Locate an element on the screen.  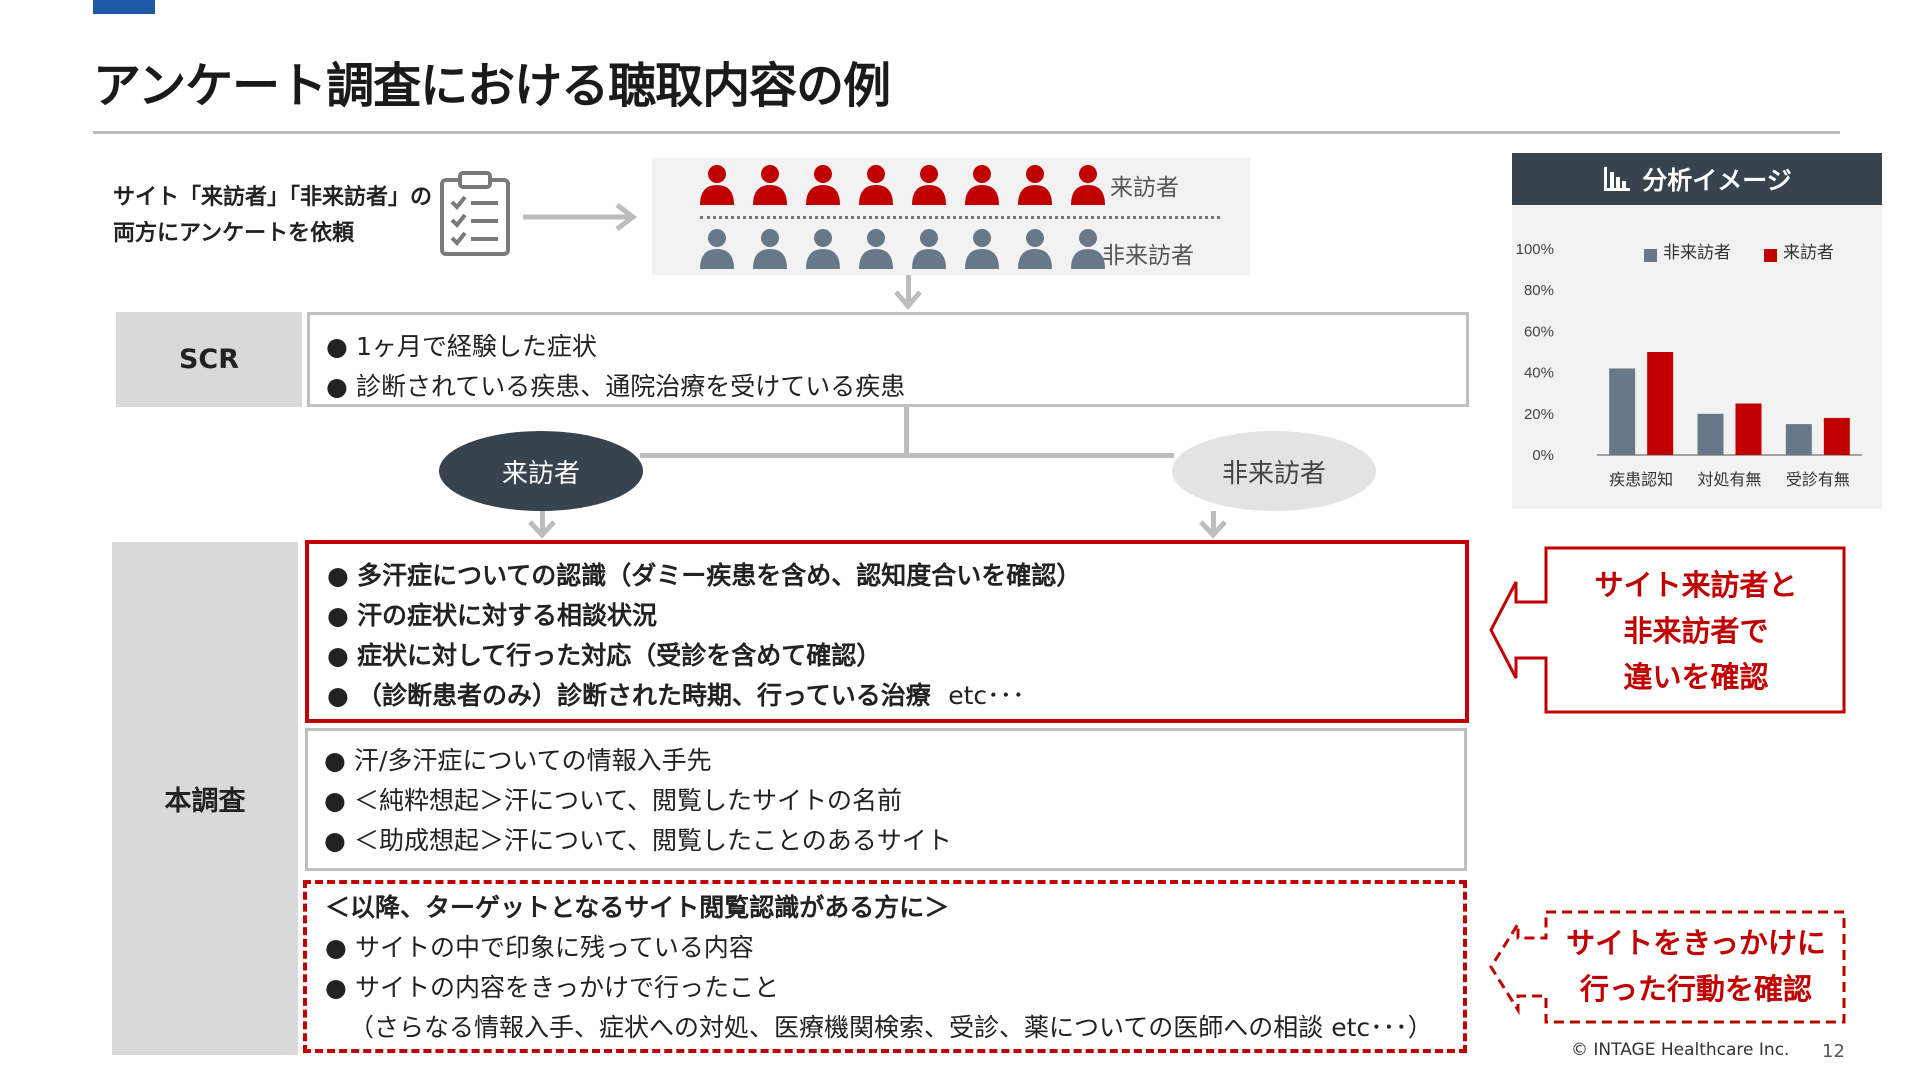
y-tick-label: 80% is located at coordinates (1539, 290).